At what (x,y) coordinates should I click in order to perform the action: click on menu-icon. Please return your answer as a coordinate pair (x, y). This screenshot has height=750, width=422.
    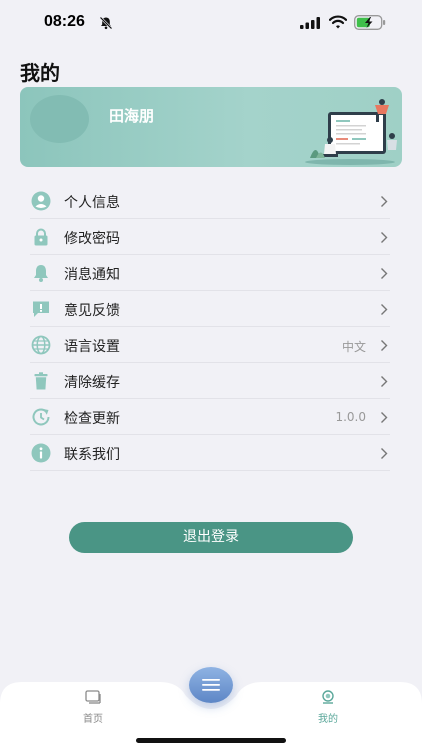
    Looking at the image, I should click on (211, 685).